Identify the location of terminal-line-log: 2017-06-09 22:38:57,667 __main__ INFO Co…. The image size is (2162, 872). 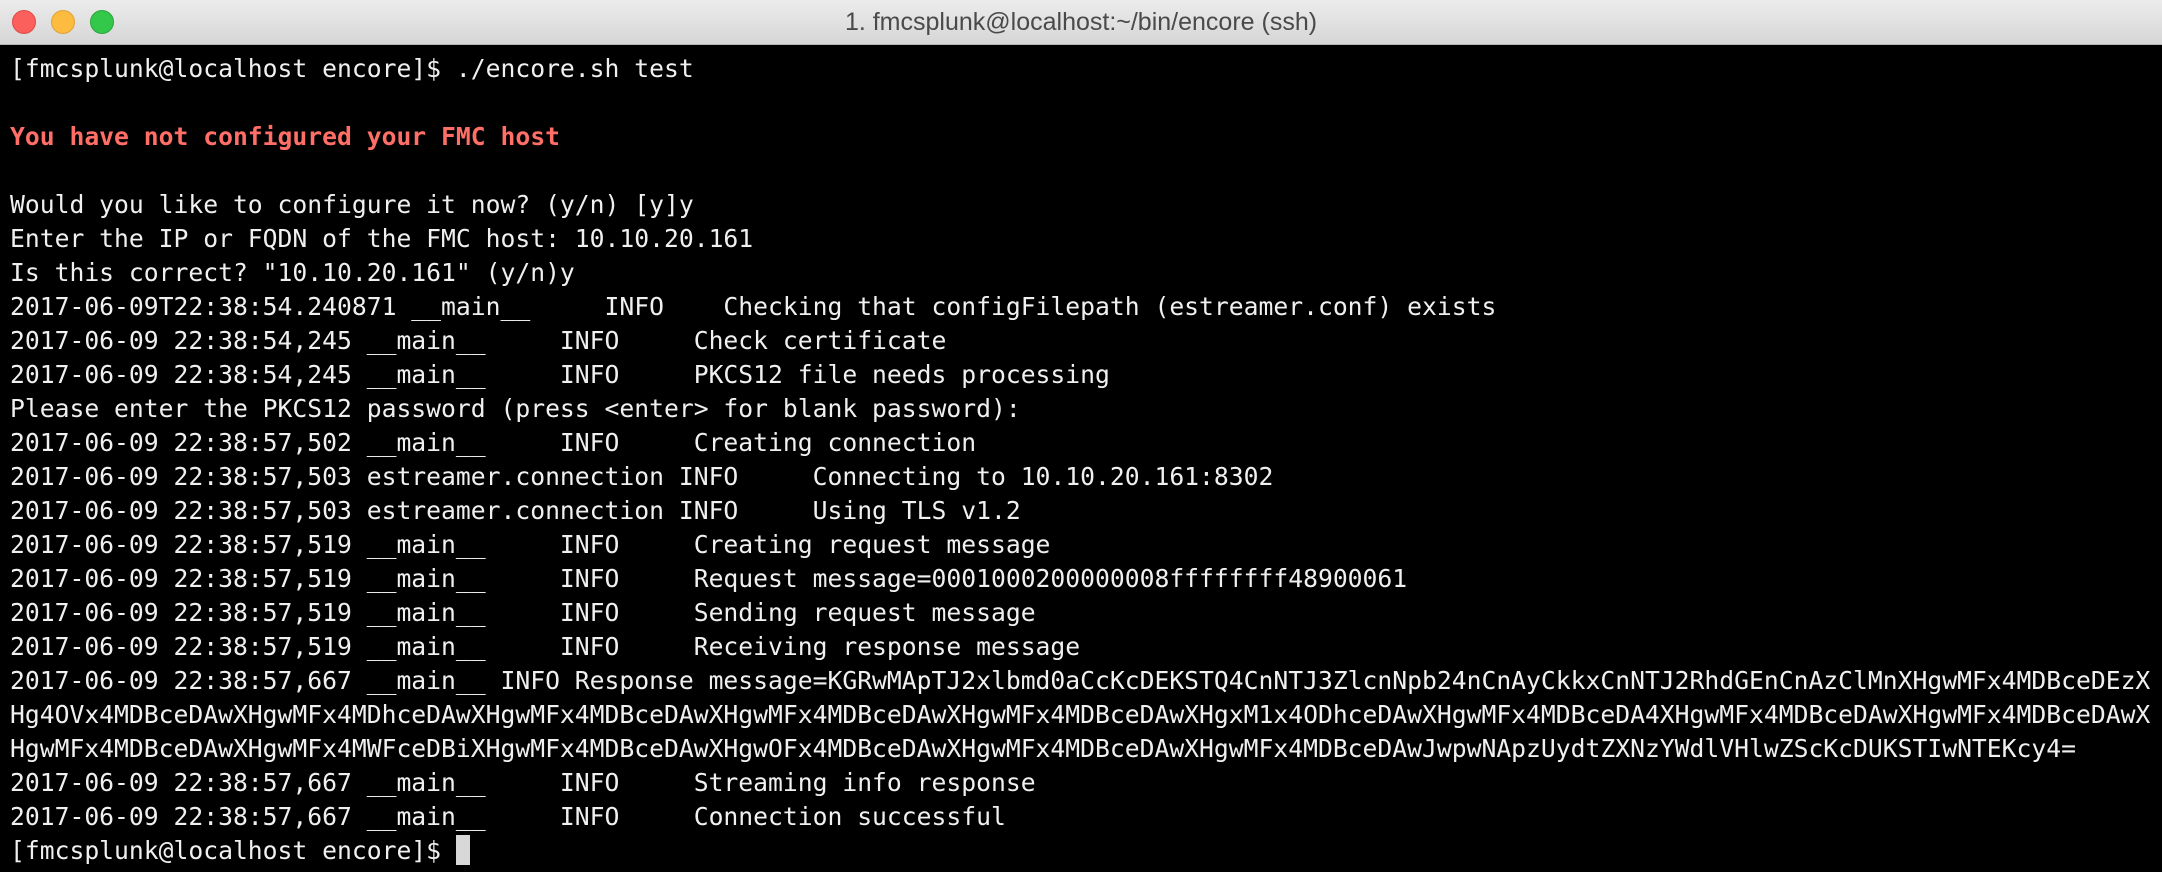
(508, 816).